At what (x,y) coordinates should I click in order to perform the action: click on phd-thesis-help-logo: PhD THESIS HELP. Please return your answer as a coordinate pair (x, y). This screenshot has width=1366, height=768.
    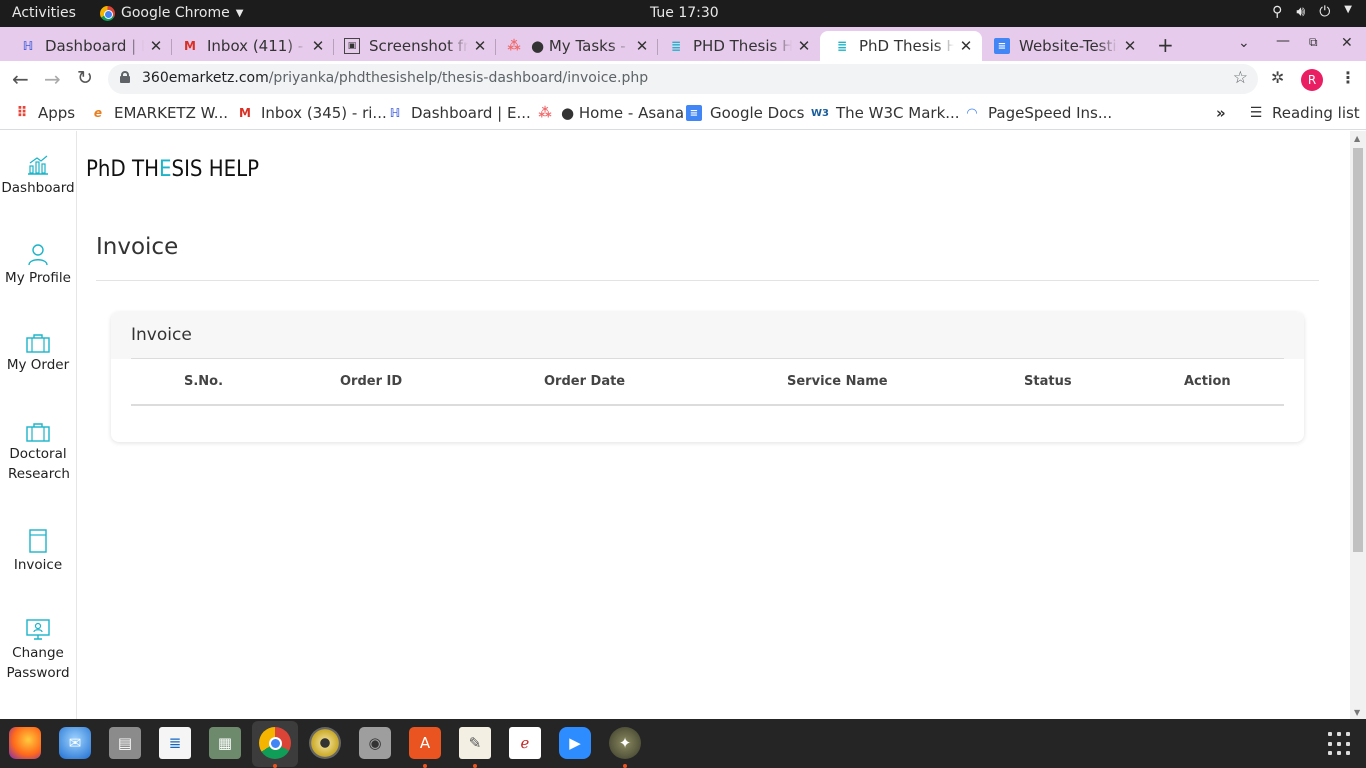
    Looking at the image, I should click on (172, 169).